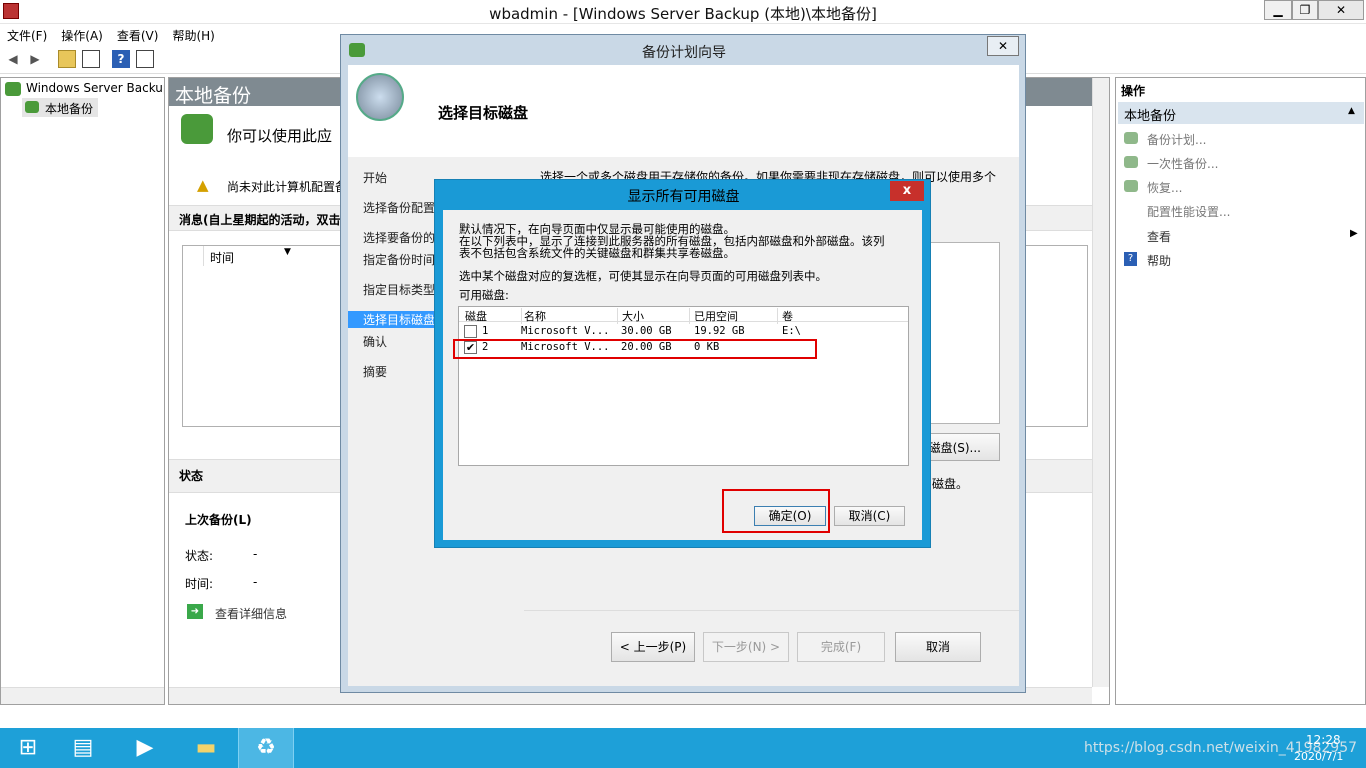  What do you see at coordinates (1133, 91) in the screenshot?
I see `actions-title: 操作` at bounding box center [1133, 91].